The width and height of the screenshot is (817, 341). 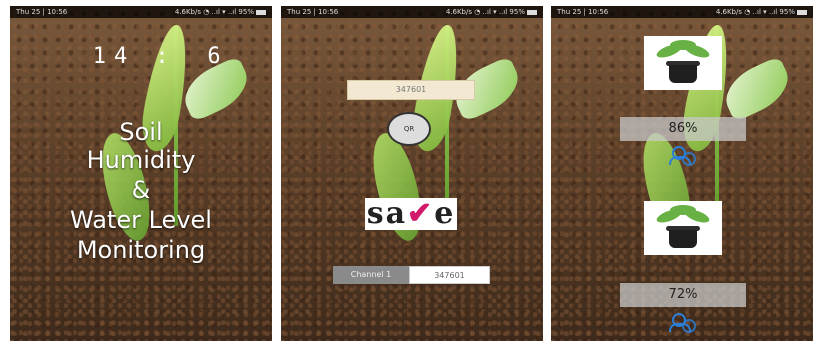 I want to click on timer-display: 14: 6, so click(x=166, y=56).